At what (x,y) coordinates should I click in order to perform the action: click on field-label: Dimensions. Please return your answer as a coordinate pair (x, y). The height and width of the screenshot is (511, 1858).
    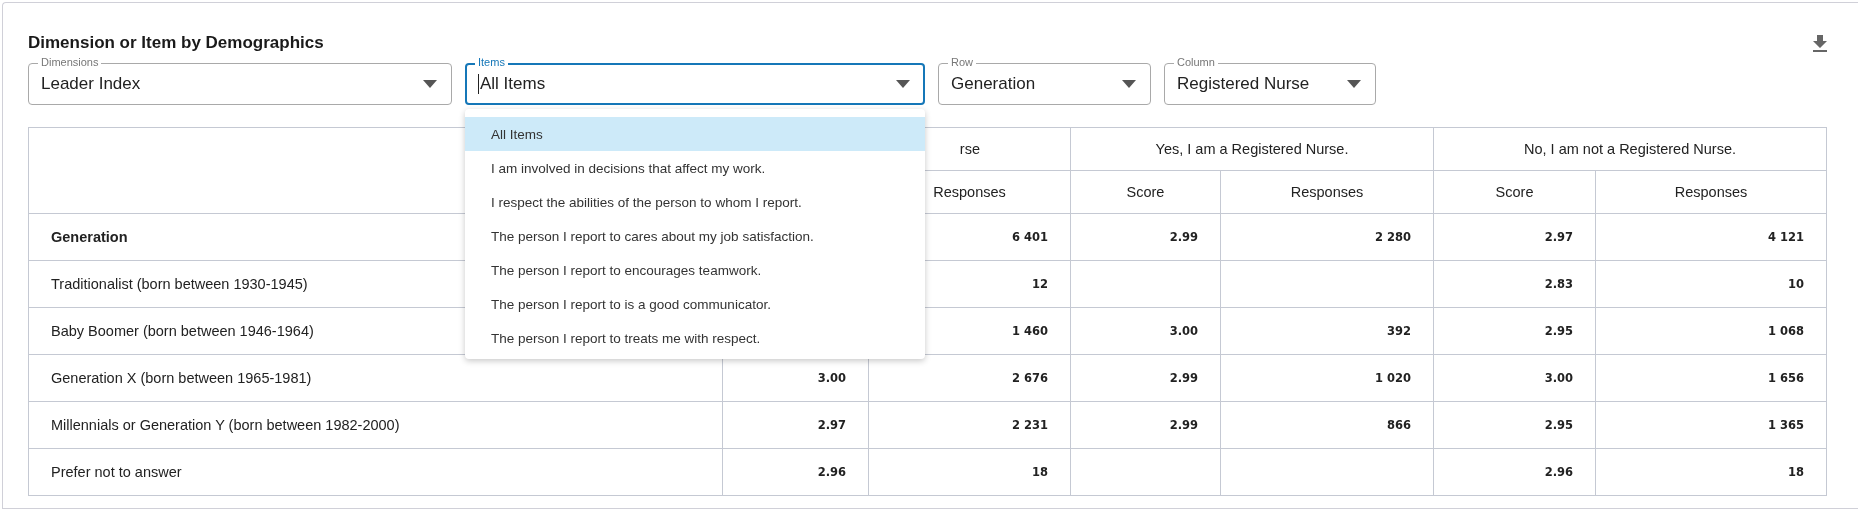
    Looking at the image, I should click on (70, 62).